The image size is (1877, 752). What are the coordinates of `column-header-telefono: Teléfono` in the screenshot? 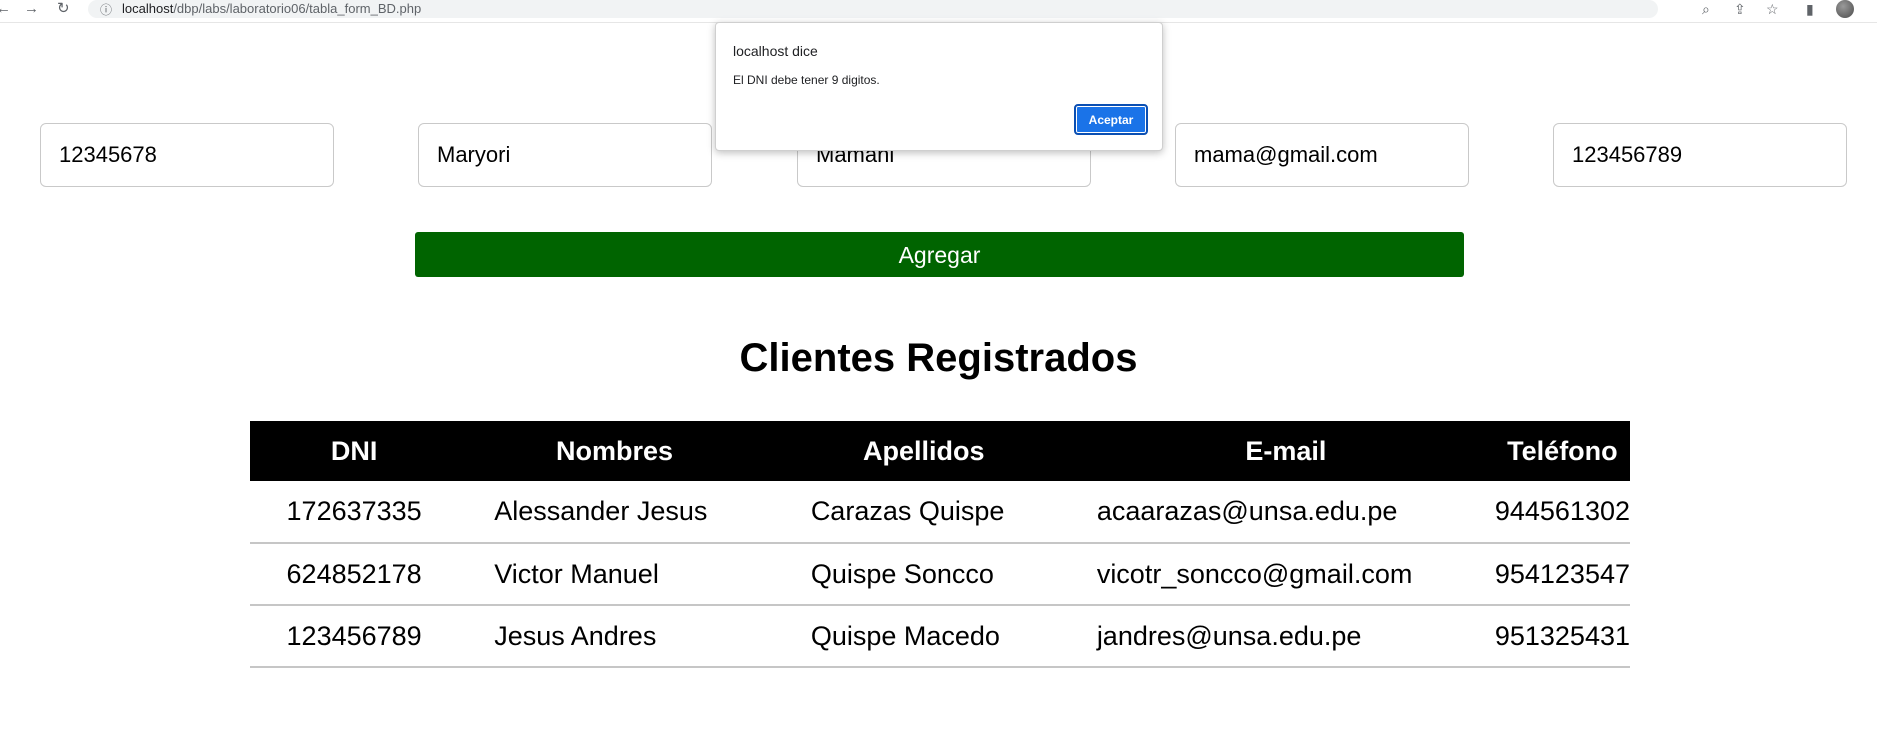 It's located at (1562, 450).